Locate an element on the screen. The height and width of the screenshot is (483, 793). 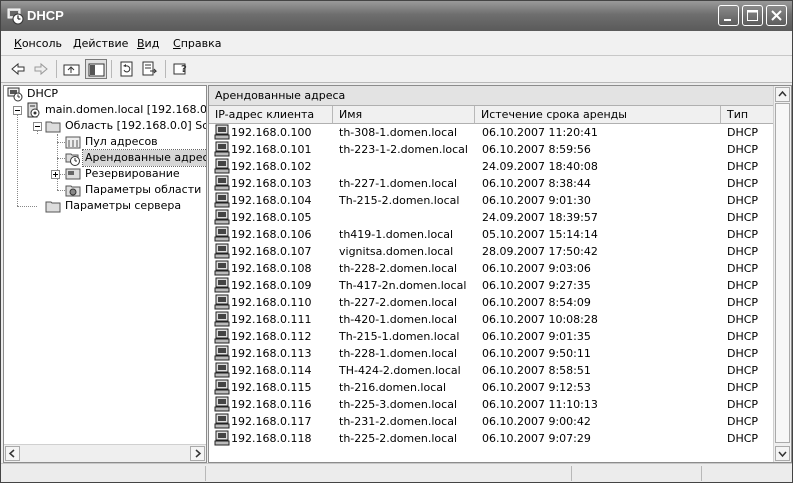
close-icon is located at coordinates (776, 15).